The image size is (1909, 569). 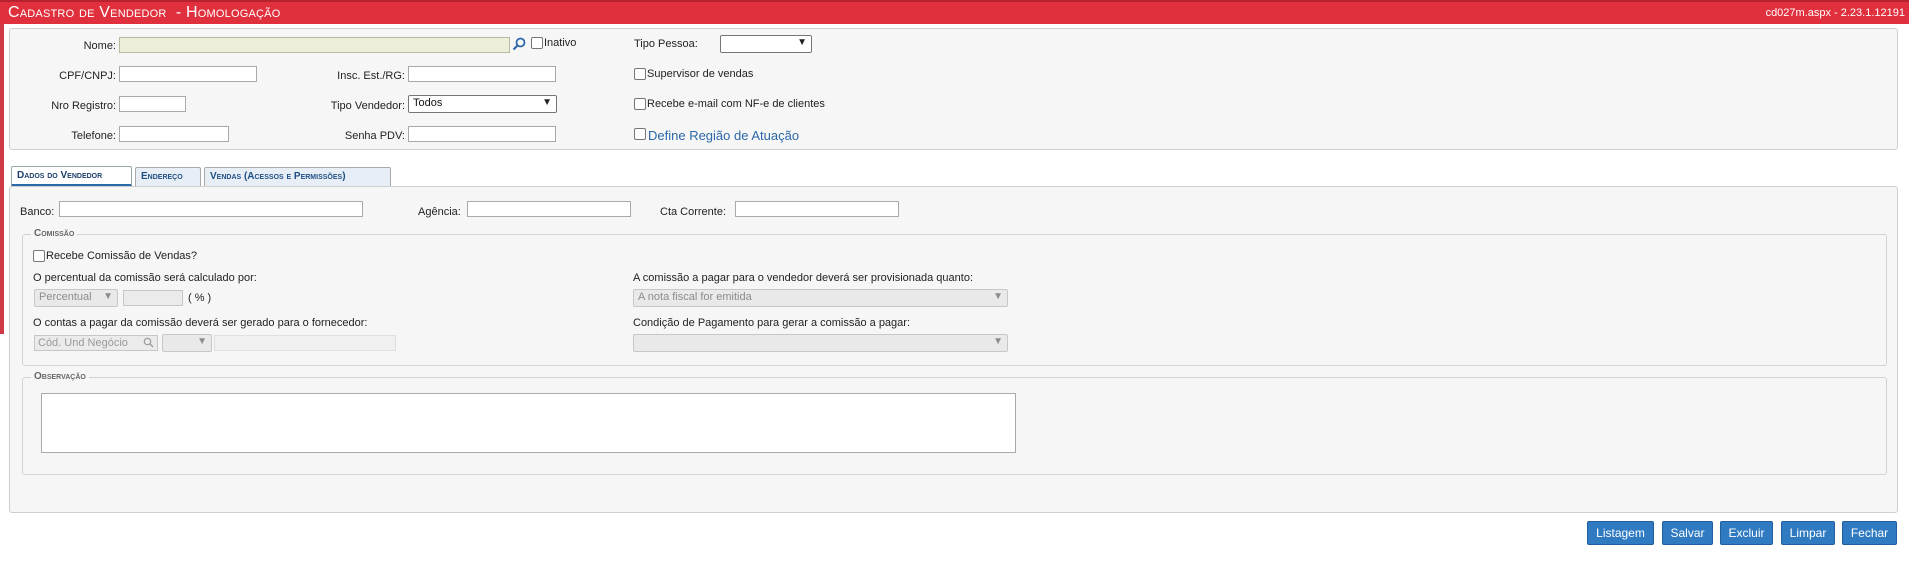 What do you see at coordinates (1620, 533) in the screenshot?
I see `listagem-button: Listagem` at bounding box center [1620, 533].